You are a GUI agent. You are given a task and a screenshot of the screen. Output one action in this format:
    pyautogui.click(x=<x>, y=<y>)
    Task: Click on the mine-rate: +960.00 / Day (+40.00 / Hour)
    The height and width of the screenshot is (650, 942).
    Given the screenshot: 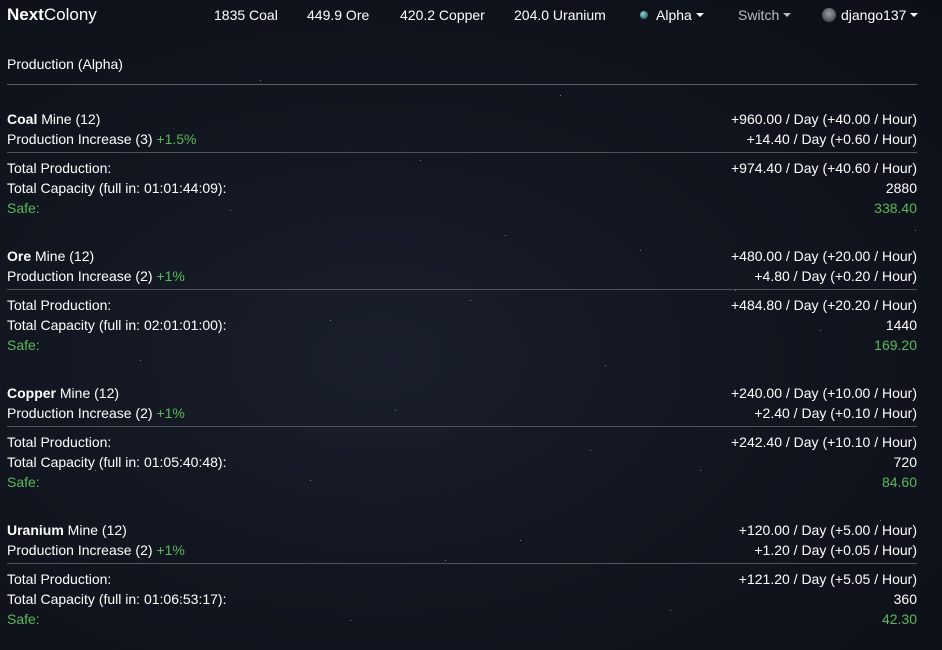 What is the action you would take?
    pyautogui.click(x=824, y=119)
    